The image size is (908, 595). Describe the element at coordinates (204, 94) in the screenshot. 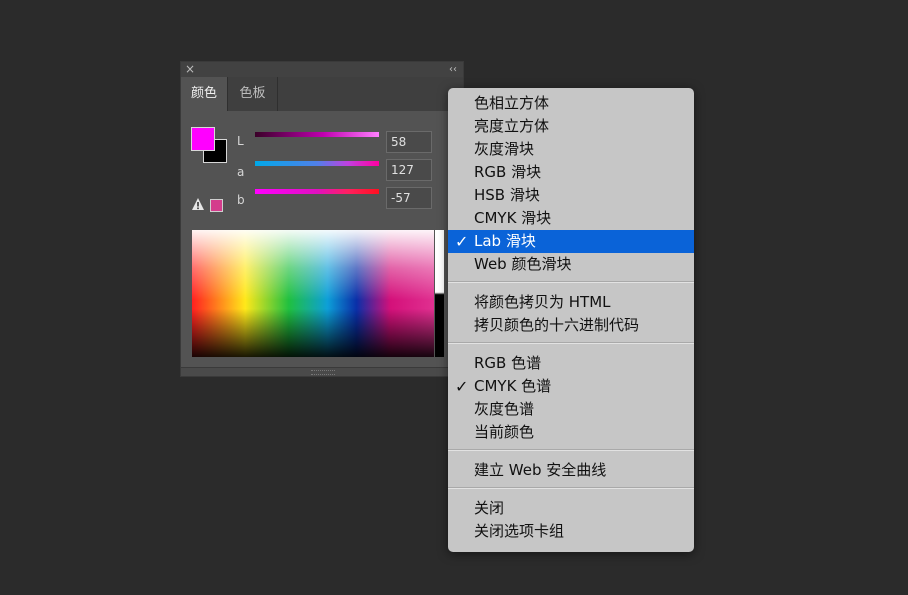

I see `tab-color: 颜色` at that location.